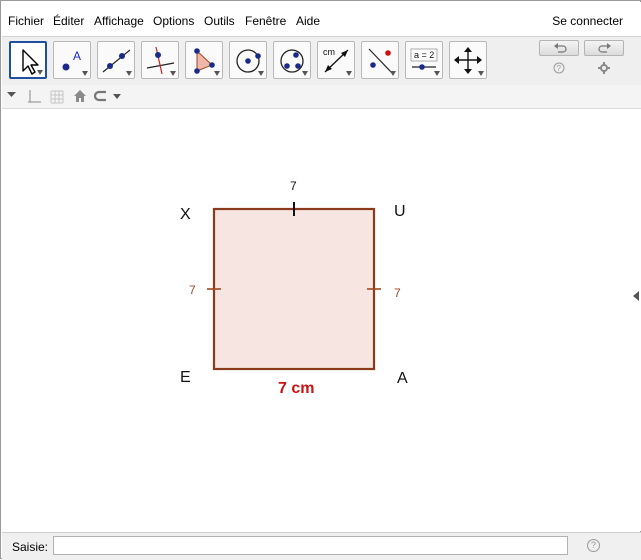 This screenshot has width=641, height=560. Describe the element at coordinates (173, 21) in the screenshot. I see `menu-options: Options` at that location.